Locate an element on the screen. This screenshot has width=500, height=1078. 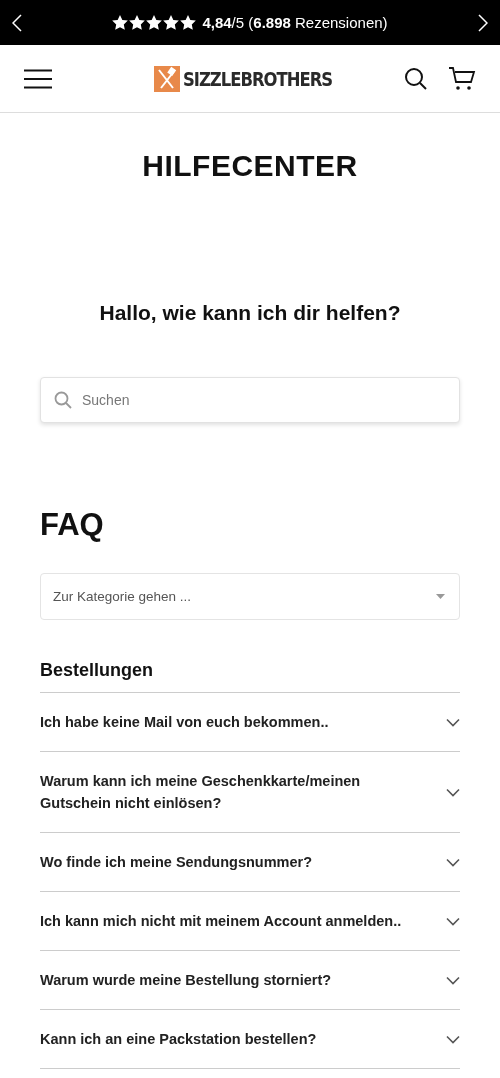
rating-text: 4,84/5 (6.898 Rezensionen) is located at coordinates (295, 22).